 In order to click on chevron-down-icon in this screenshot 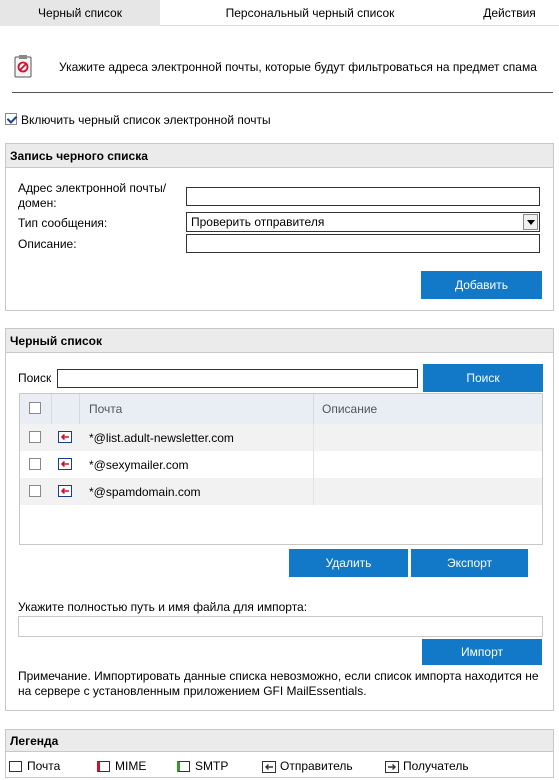, I will do `click(530, 222)`.